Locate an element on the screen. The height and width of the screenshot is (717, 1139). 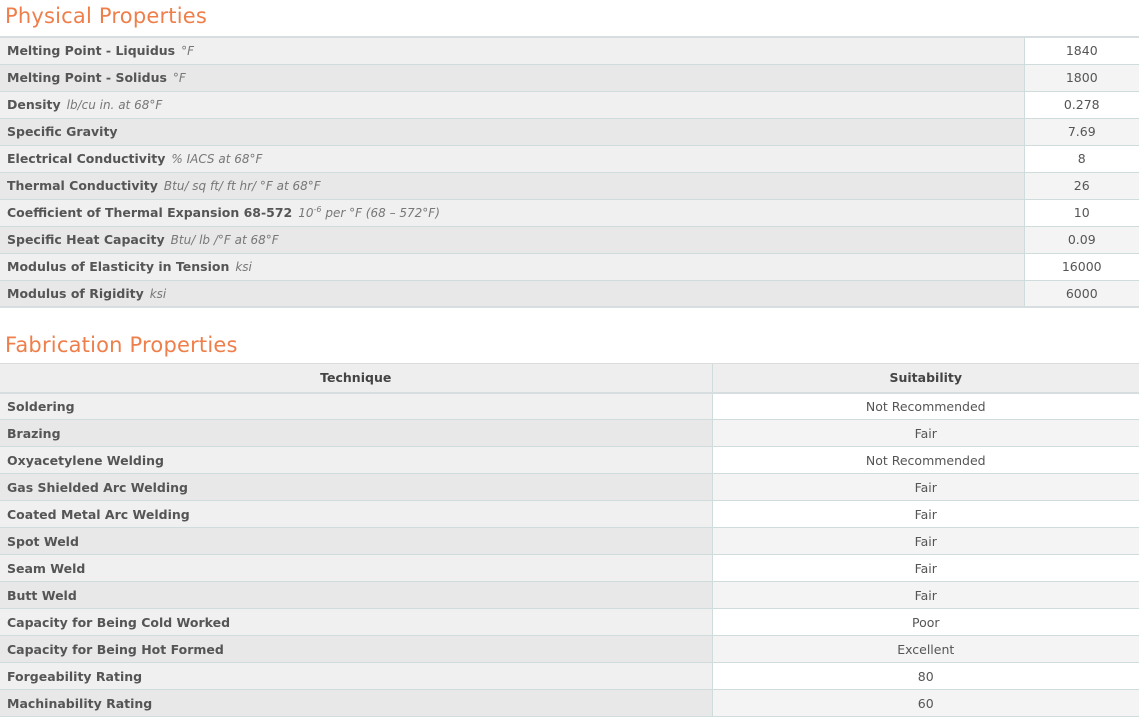
technique-name: Oxyacetylene Welding is located at coordinates (356, 460).